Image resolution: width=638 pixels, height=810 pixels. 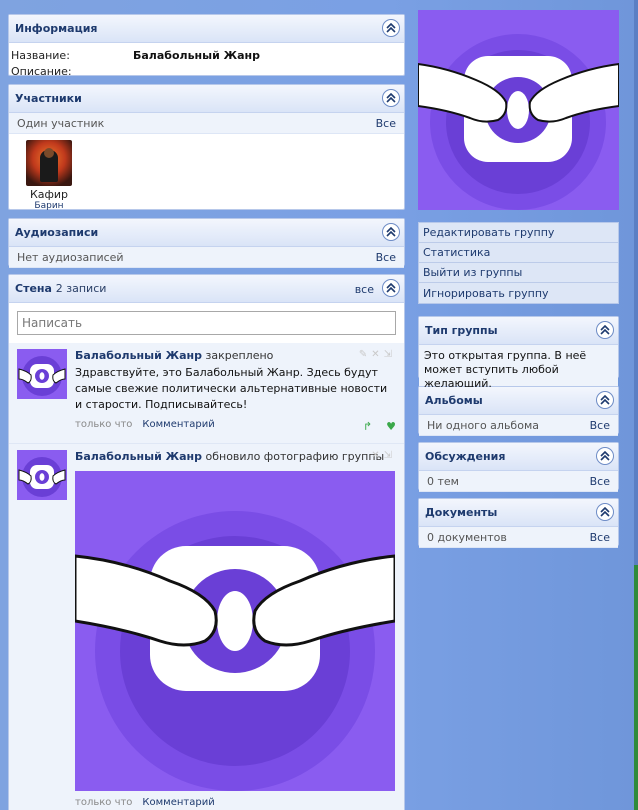 I want to click on wall-all-link: все, so click(x=364, y=289).